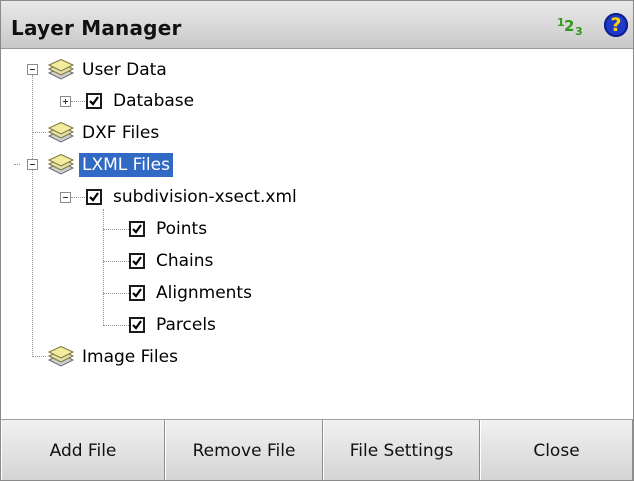 This screenshot has height=481, width=634. I want to click on add-file-button: Add File, so click(83, 450).